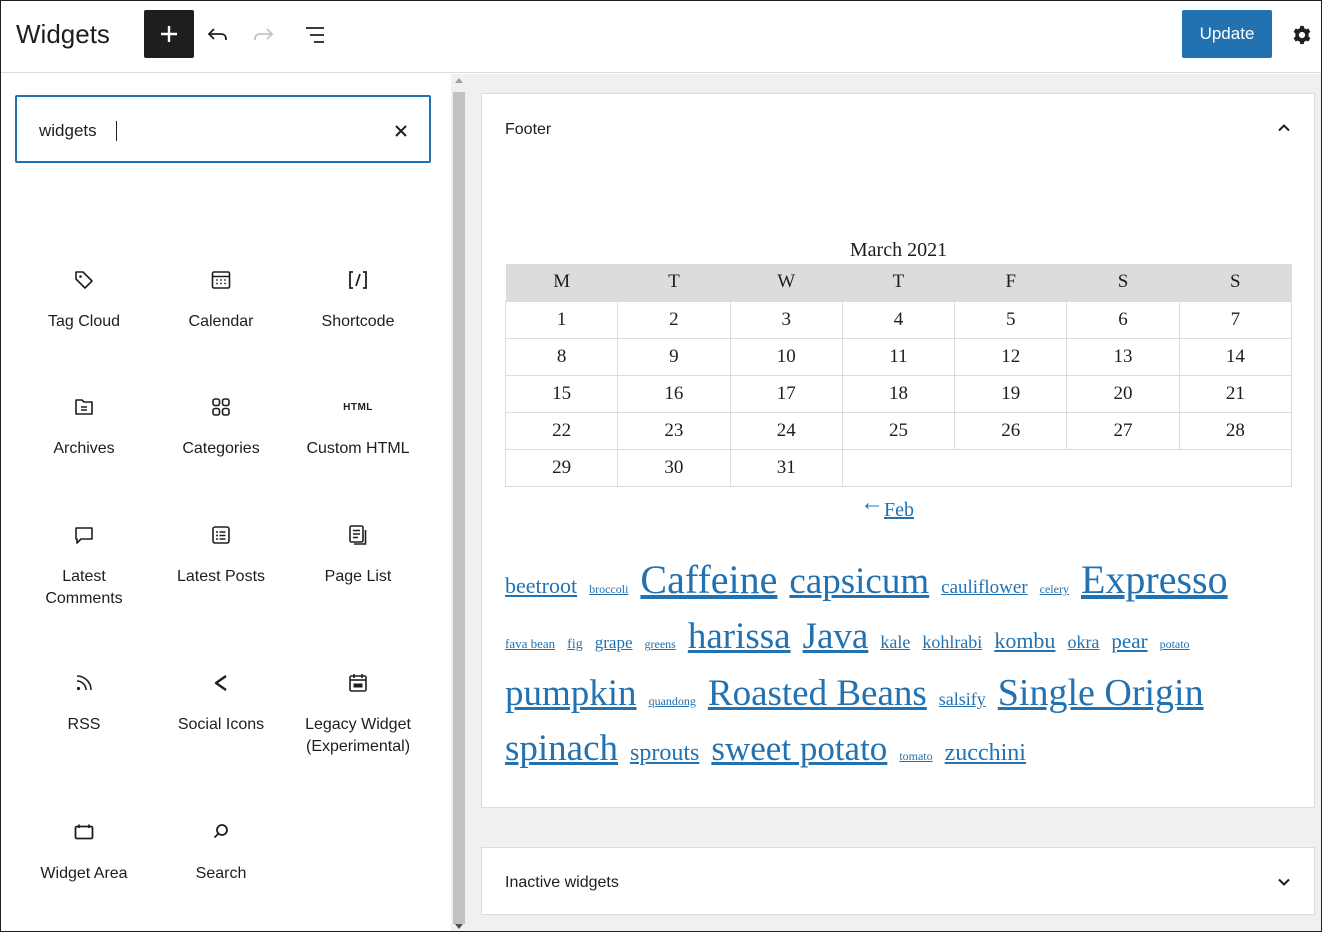 The height and width of the screenshot is (932, 1322). I want to click on scroll-up-arrow-icon, so click(459, 80).